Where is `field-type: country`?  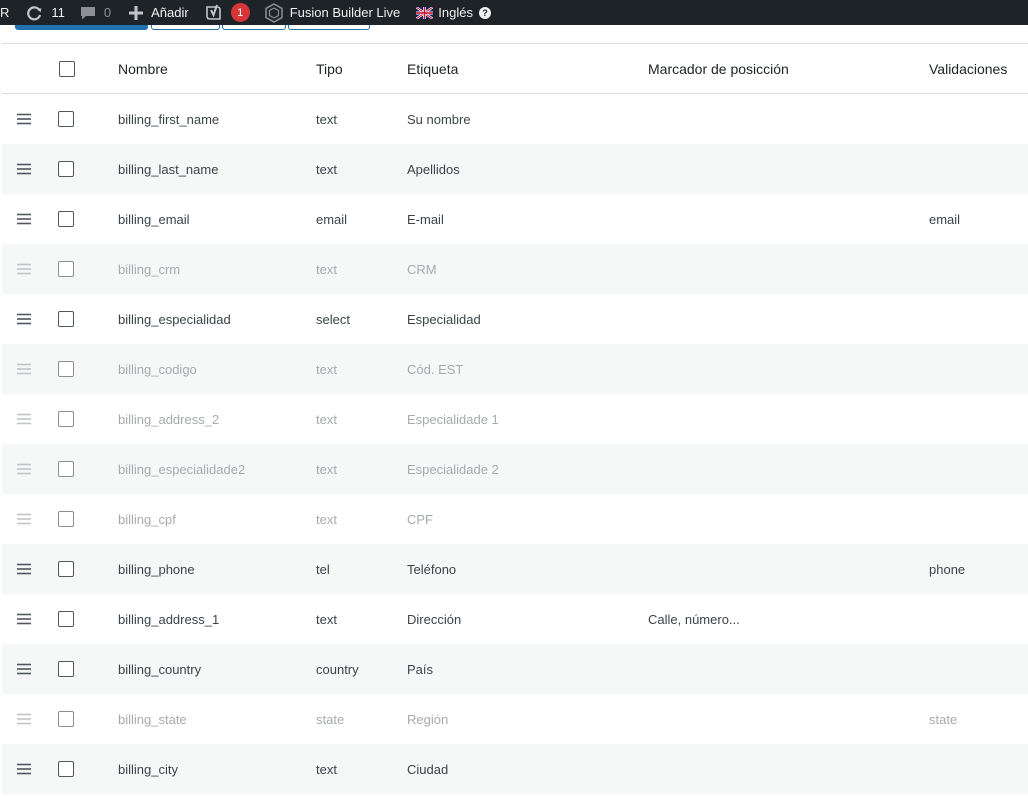 field-type: country is located at coordinates (337, 669).